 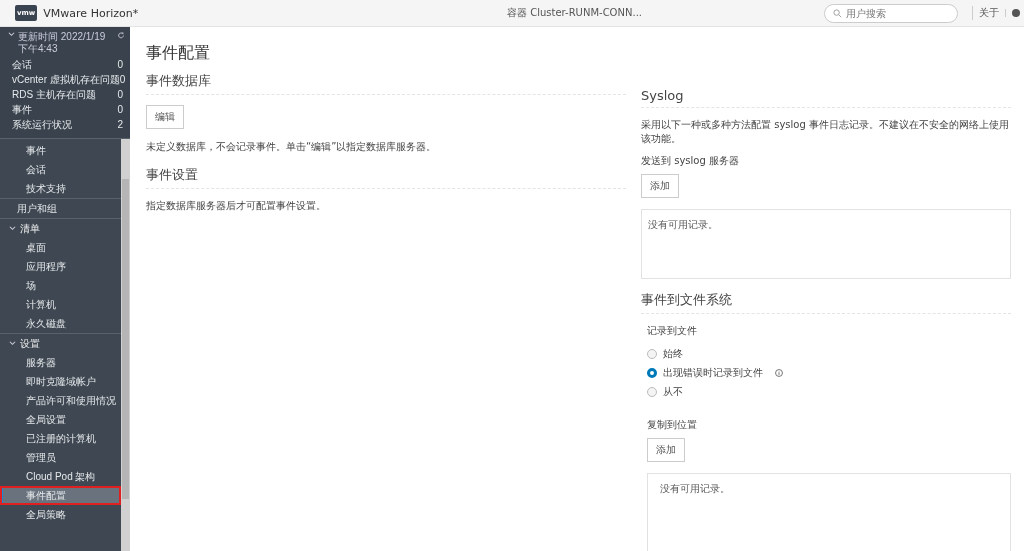 I want to click on nav-group: 清单, so click(x=30, y=228).